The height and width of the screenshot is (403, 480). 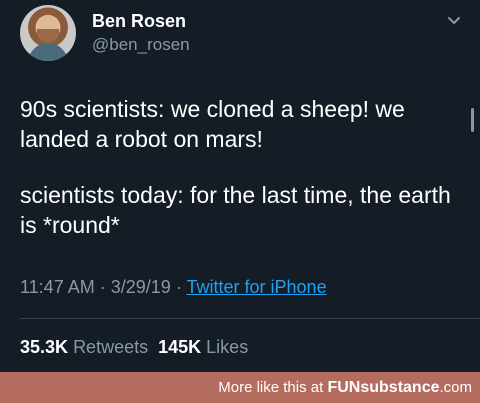 I want to click on likes-label: Likes, so click(x=227, y=347).